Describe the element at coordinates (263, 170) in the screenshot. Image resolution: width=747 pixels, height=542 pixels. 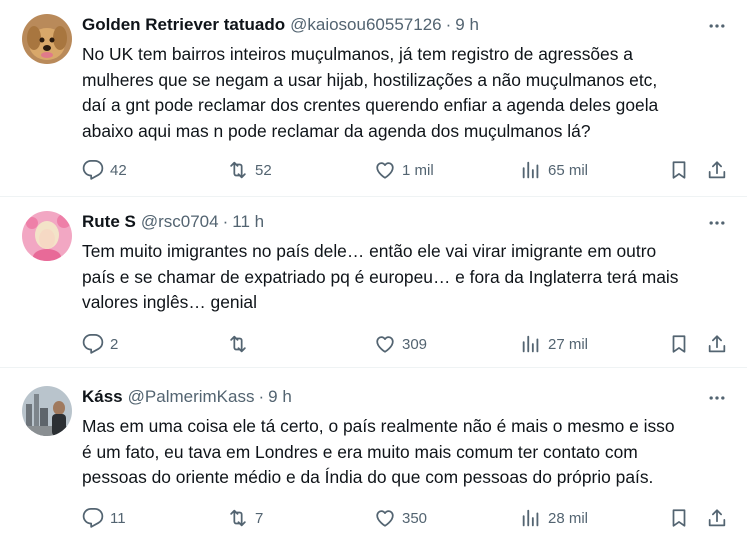
I see `repost-count: 52` at that location.